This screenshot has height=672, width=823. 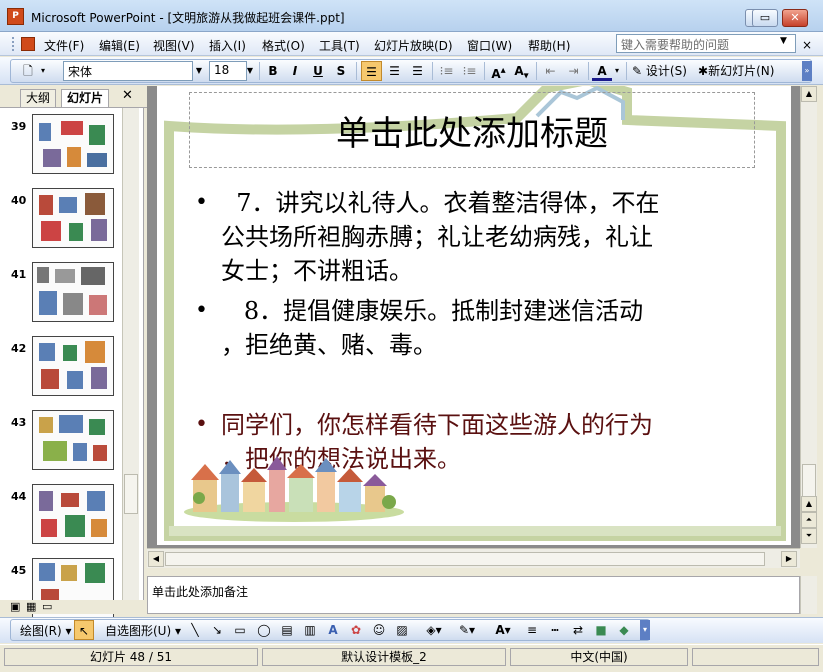 What do you see at coordinates (38, 98) in the screenshot?
I see `tab-outline: 大纲` at bounding box center [38, 98].